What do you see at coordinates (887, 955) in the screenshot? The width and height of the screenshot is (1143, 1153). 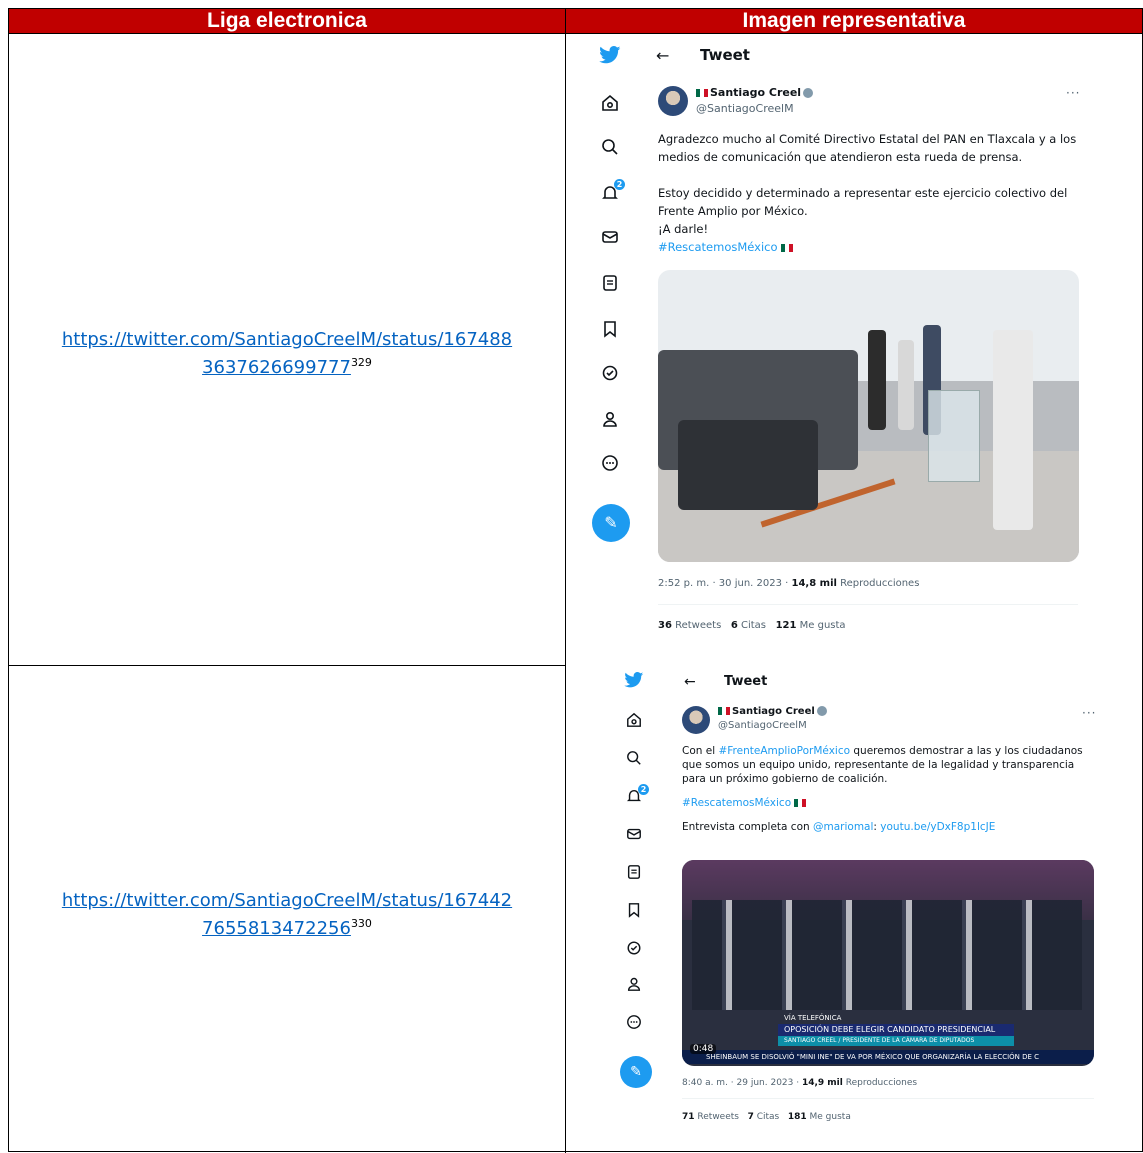 I see `video-crowd` at bounding box center [887, 955].